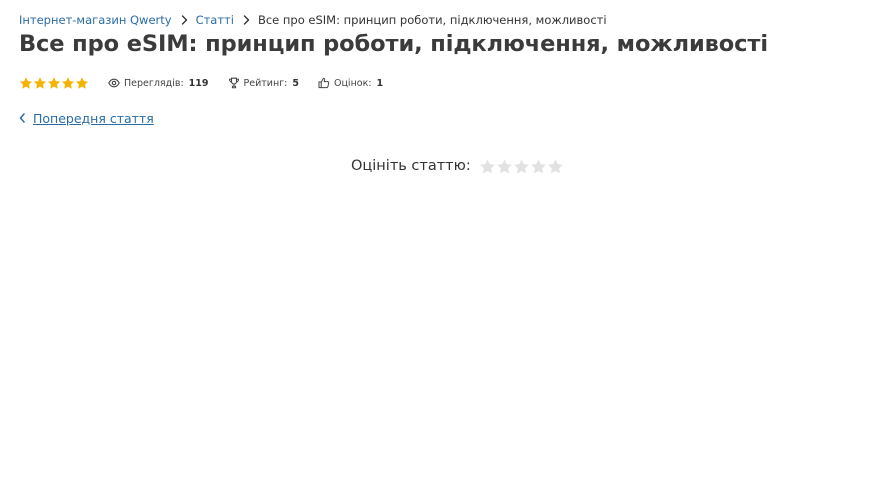  What do you see at coordinates (234, 83) in the screenshot?
I see `trophy-icon` at bounding box center [234, 83].